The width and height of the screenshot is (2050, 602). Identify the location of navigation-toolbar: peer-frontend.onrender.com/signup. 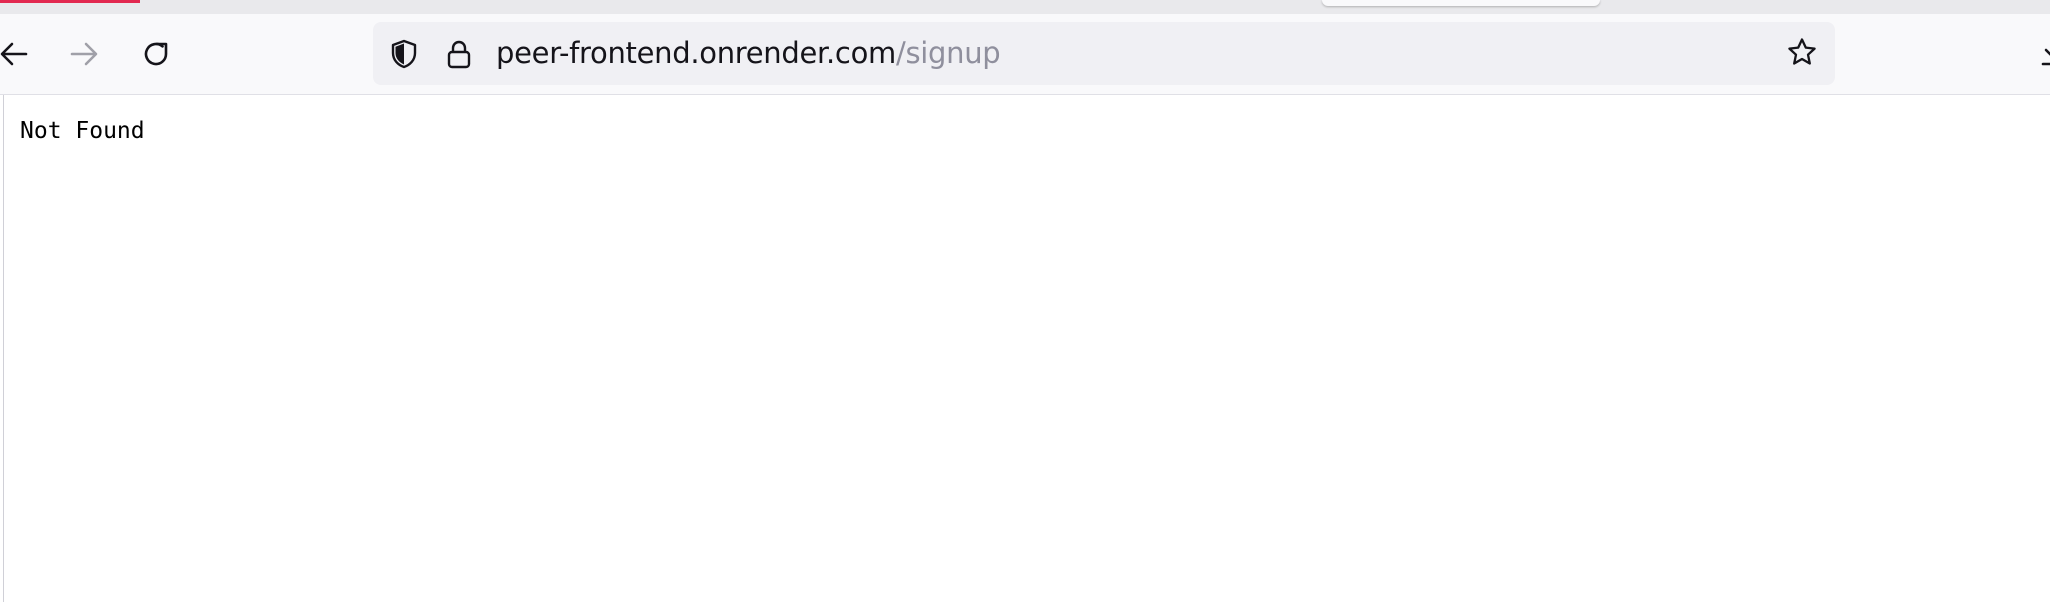
(1025, 54).